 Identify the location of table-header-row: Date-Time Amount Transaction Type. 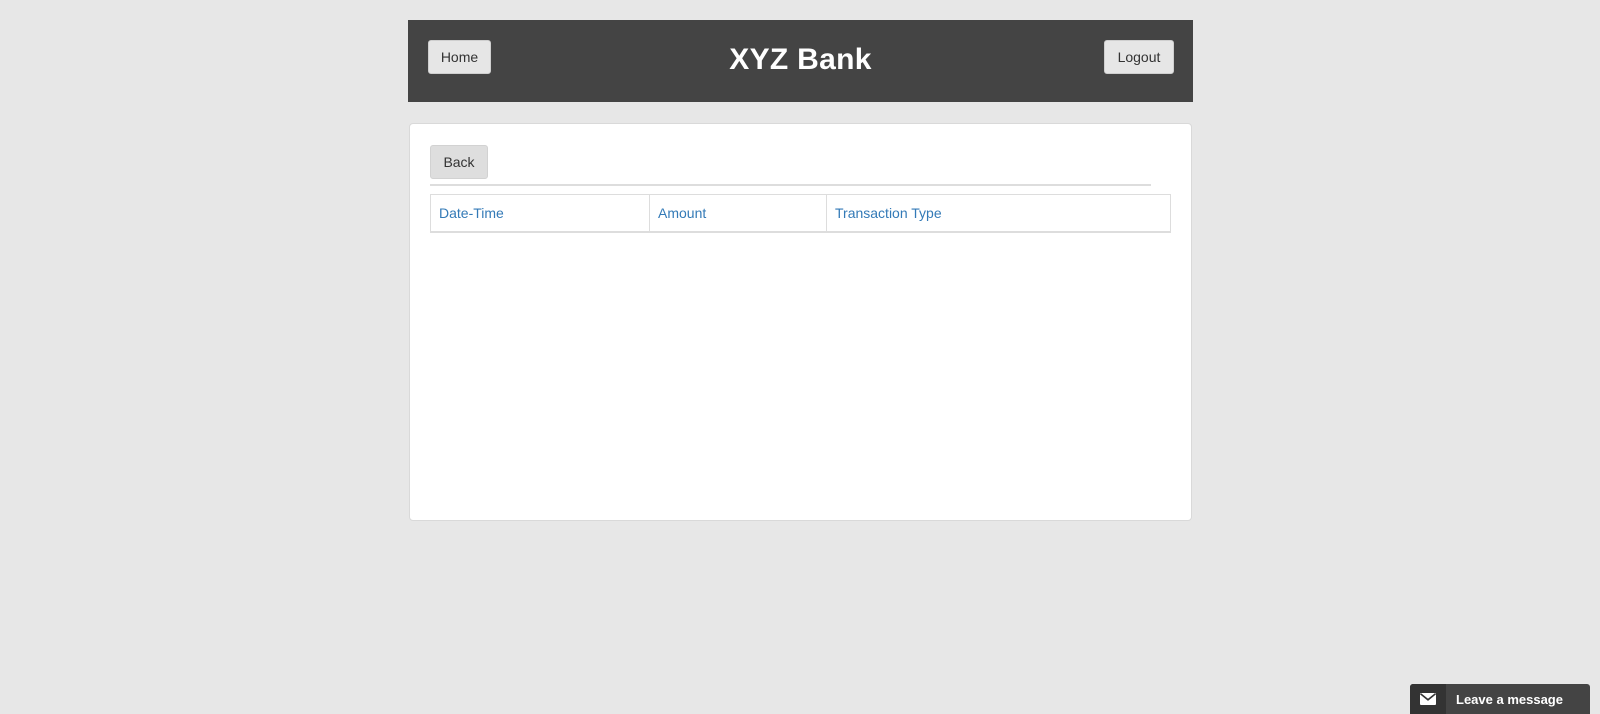
(801, 213).